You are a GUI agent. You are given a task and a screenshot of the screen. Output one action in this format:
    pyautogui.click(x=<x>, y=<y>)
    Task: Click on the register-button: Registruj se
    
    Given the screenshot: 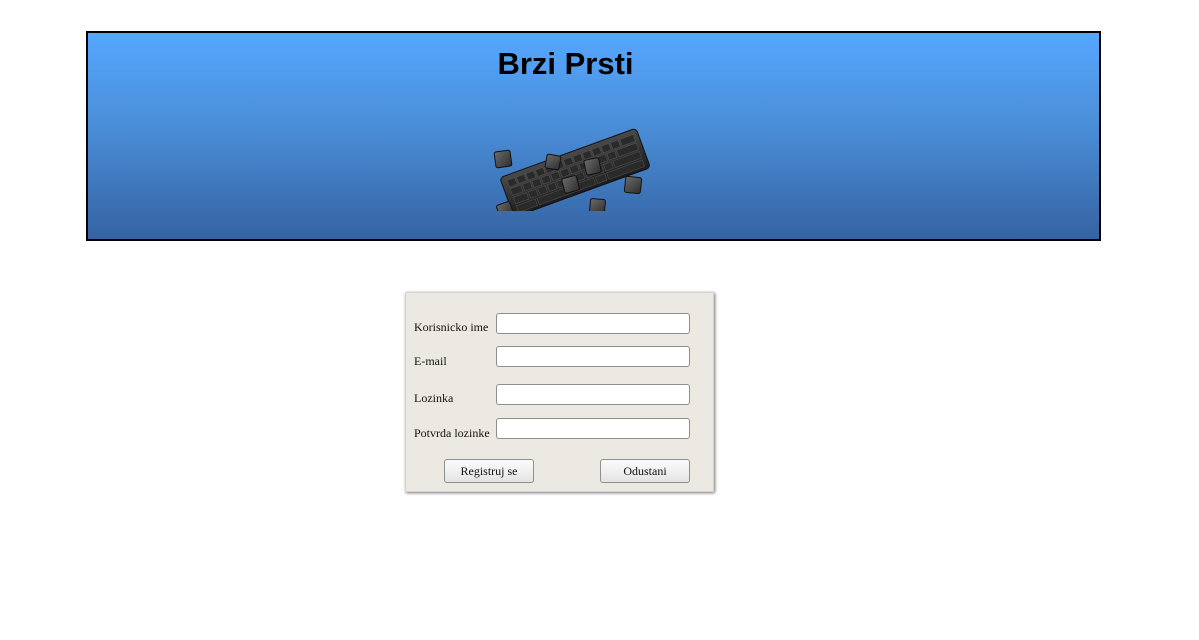 What is the action you would take?
    pyautogui.click(x=489, y=471)
    